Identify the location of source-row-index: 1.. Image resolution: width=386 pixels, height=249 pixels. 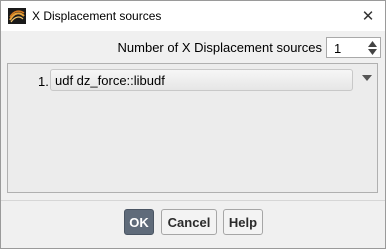
(43, 81).